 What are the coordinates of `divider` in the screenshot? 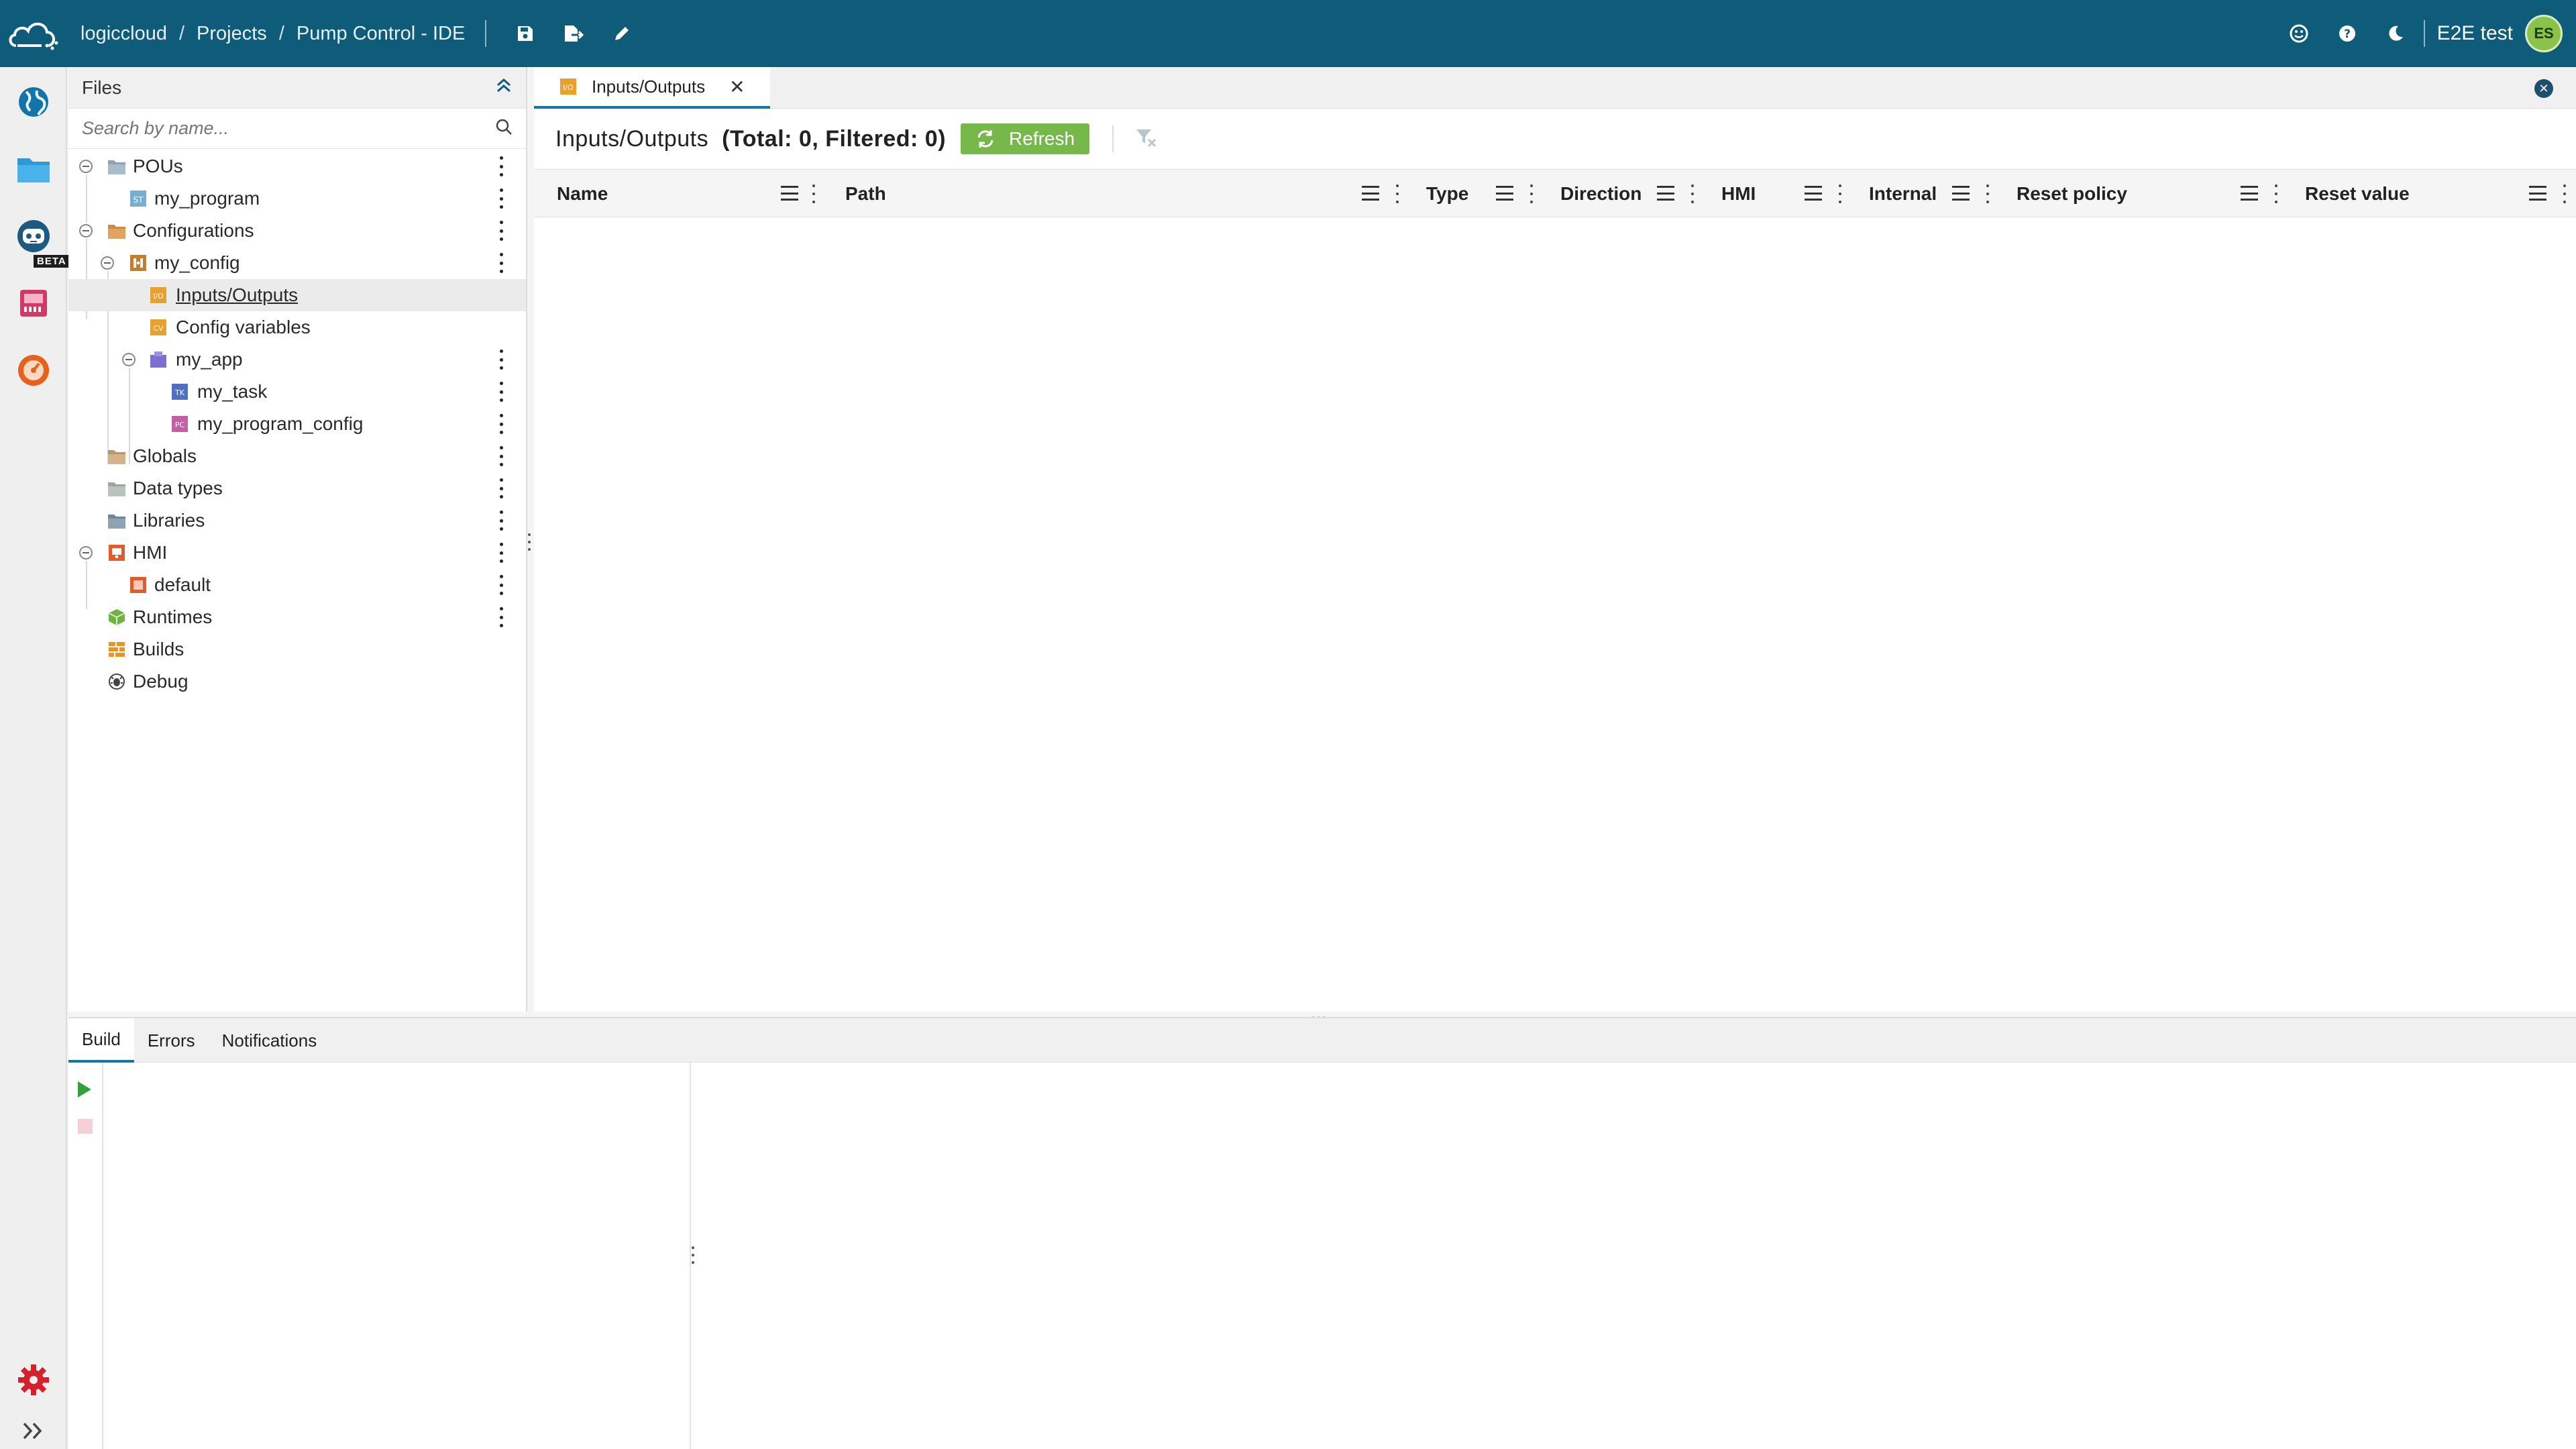 It's located at (1113, 138).